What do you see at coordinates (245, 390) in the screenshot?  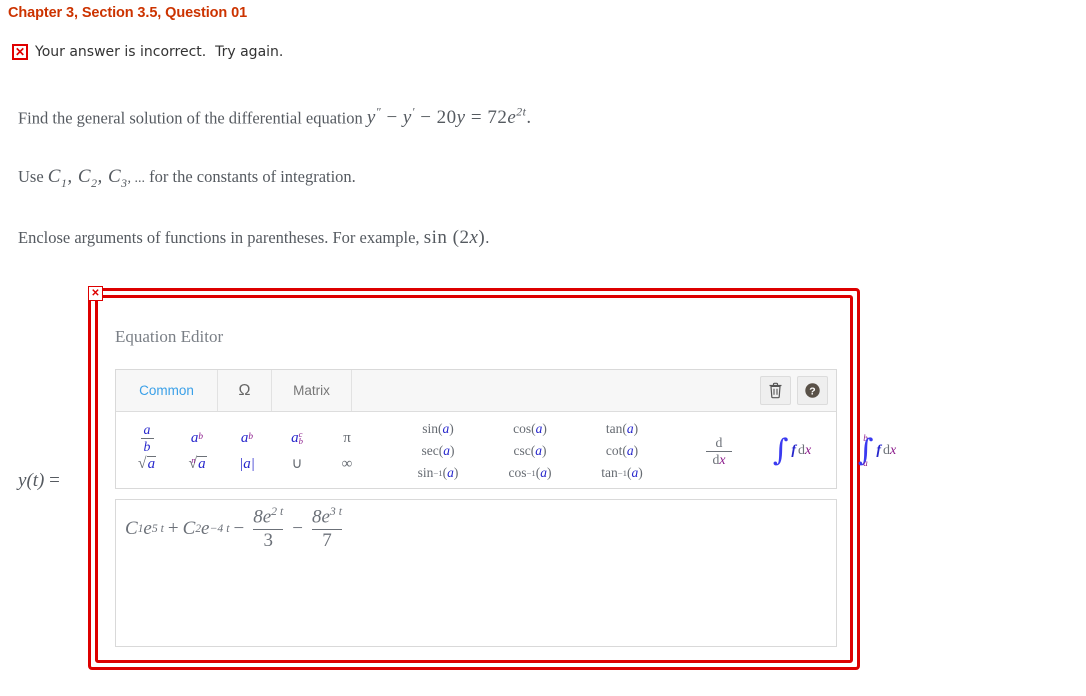 I see `tab-omega: Ω` at bounding box center [245, 390].